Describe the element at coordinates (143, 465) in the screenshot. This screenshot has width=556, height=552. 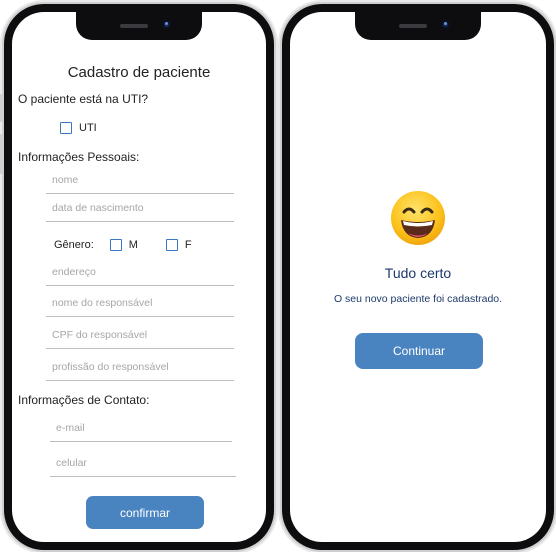
I see `phone-field: celular` at that location.